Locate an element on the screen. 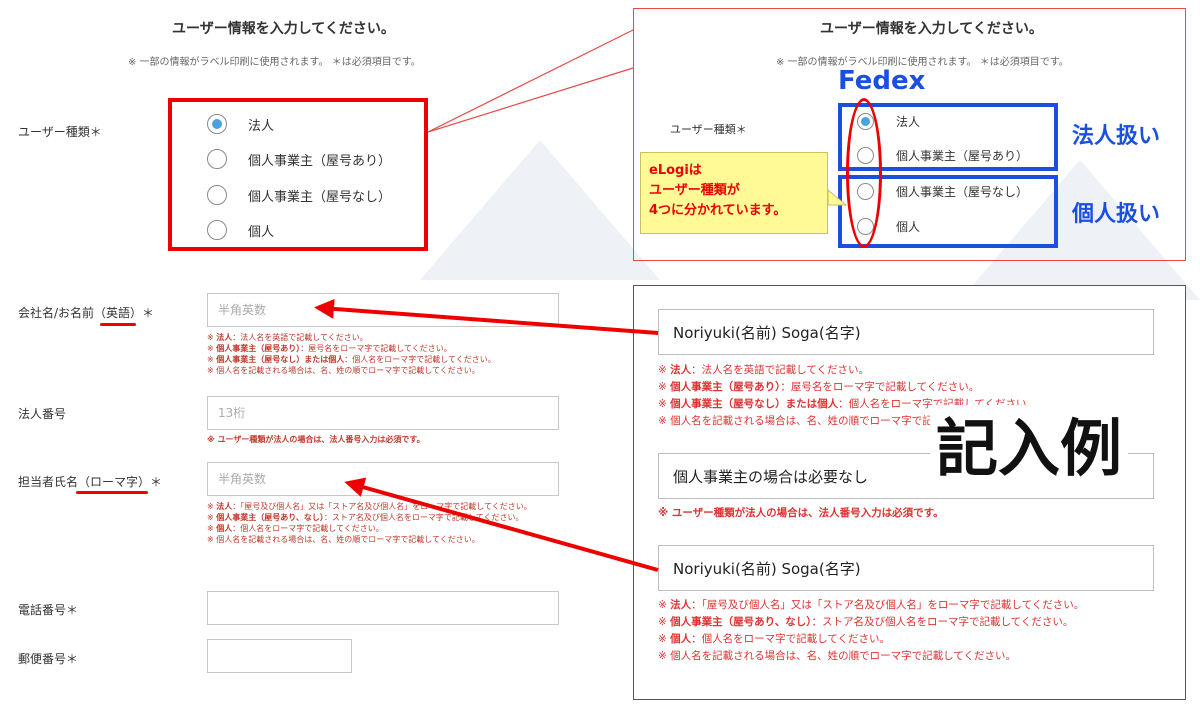 This screenshot has width=1200, height=706. arrow-contact-name is located at coordinates (501, 524).